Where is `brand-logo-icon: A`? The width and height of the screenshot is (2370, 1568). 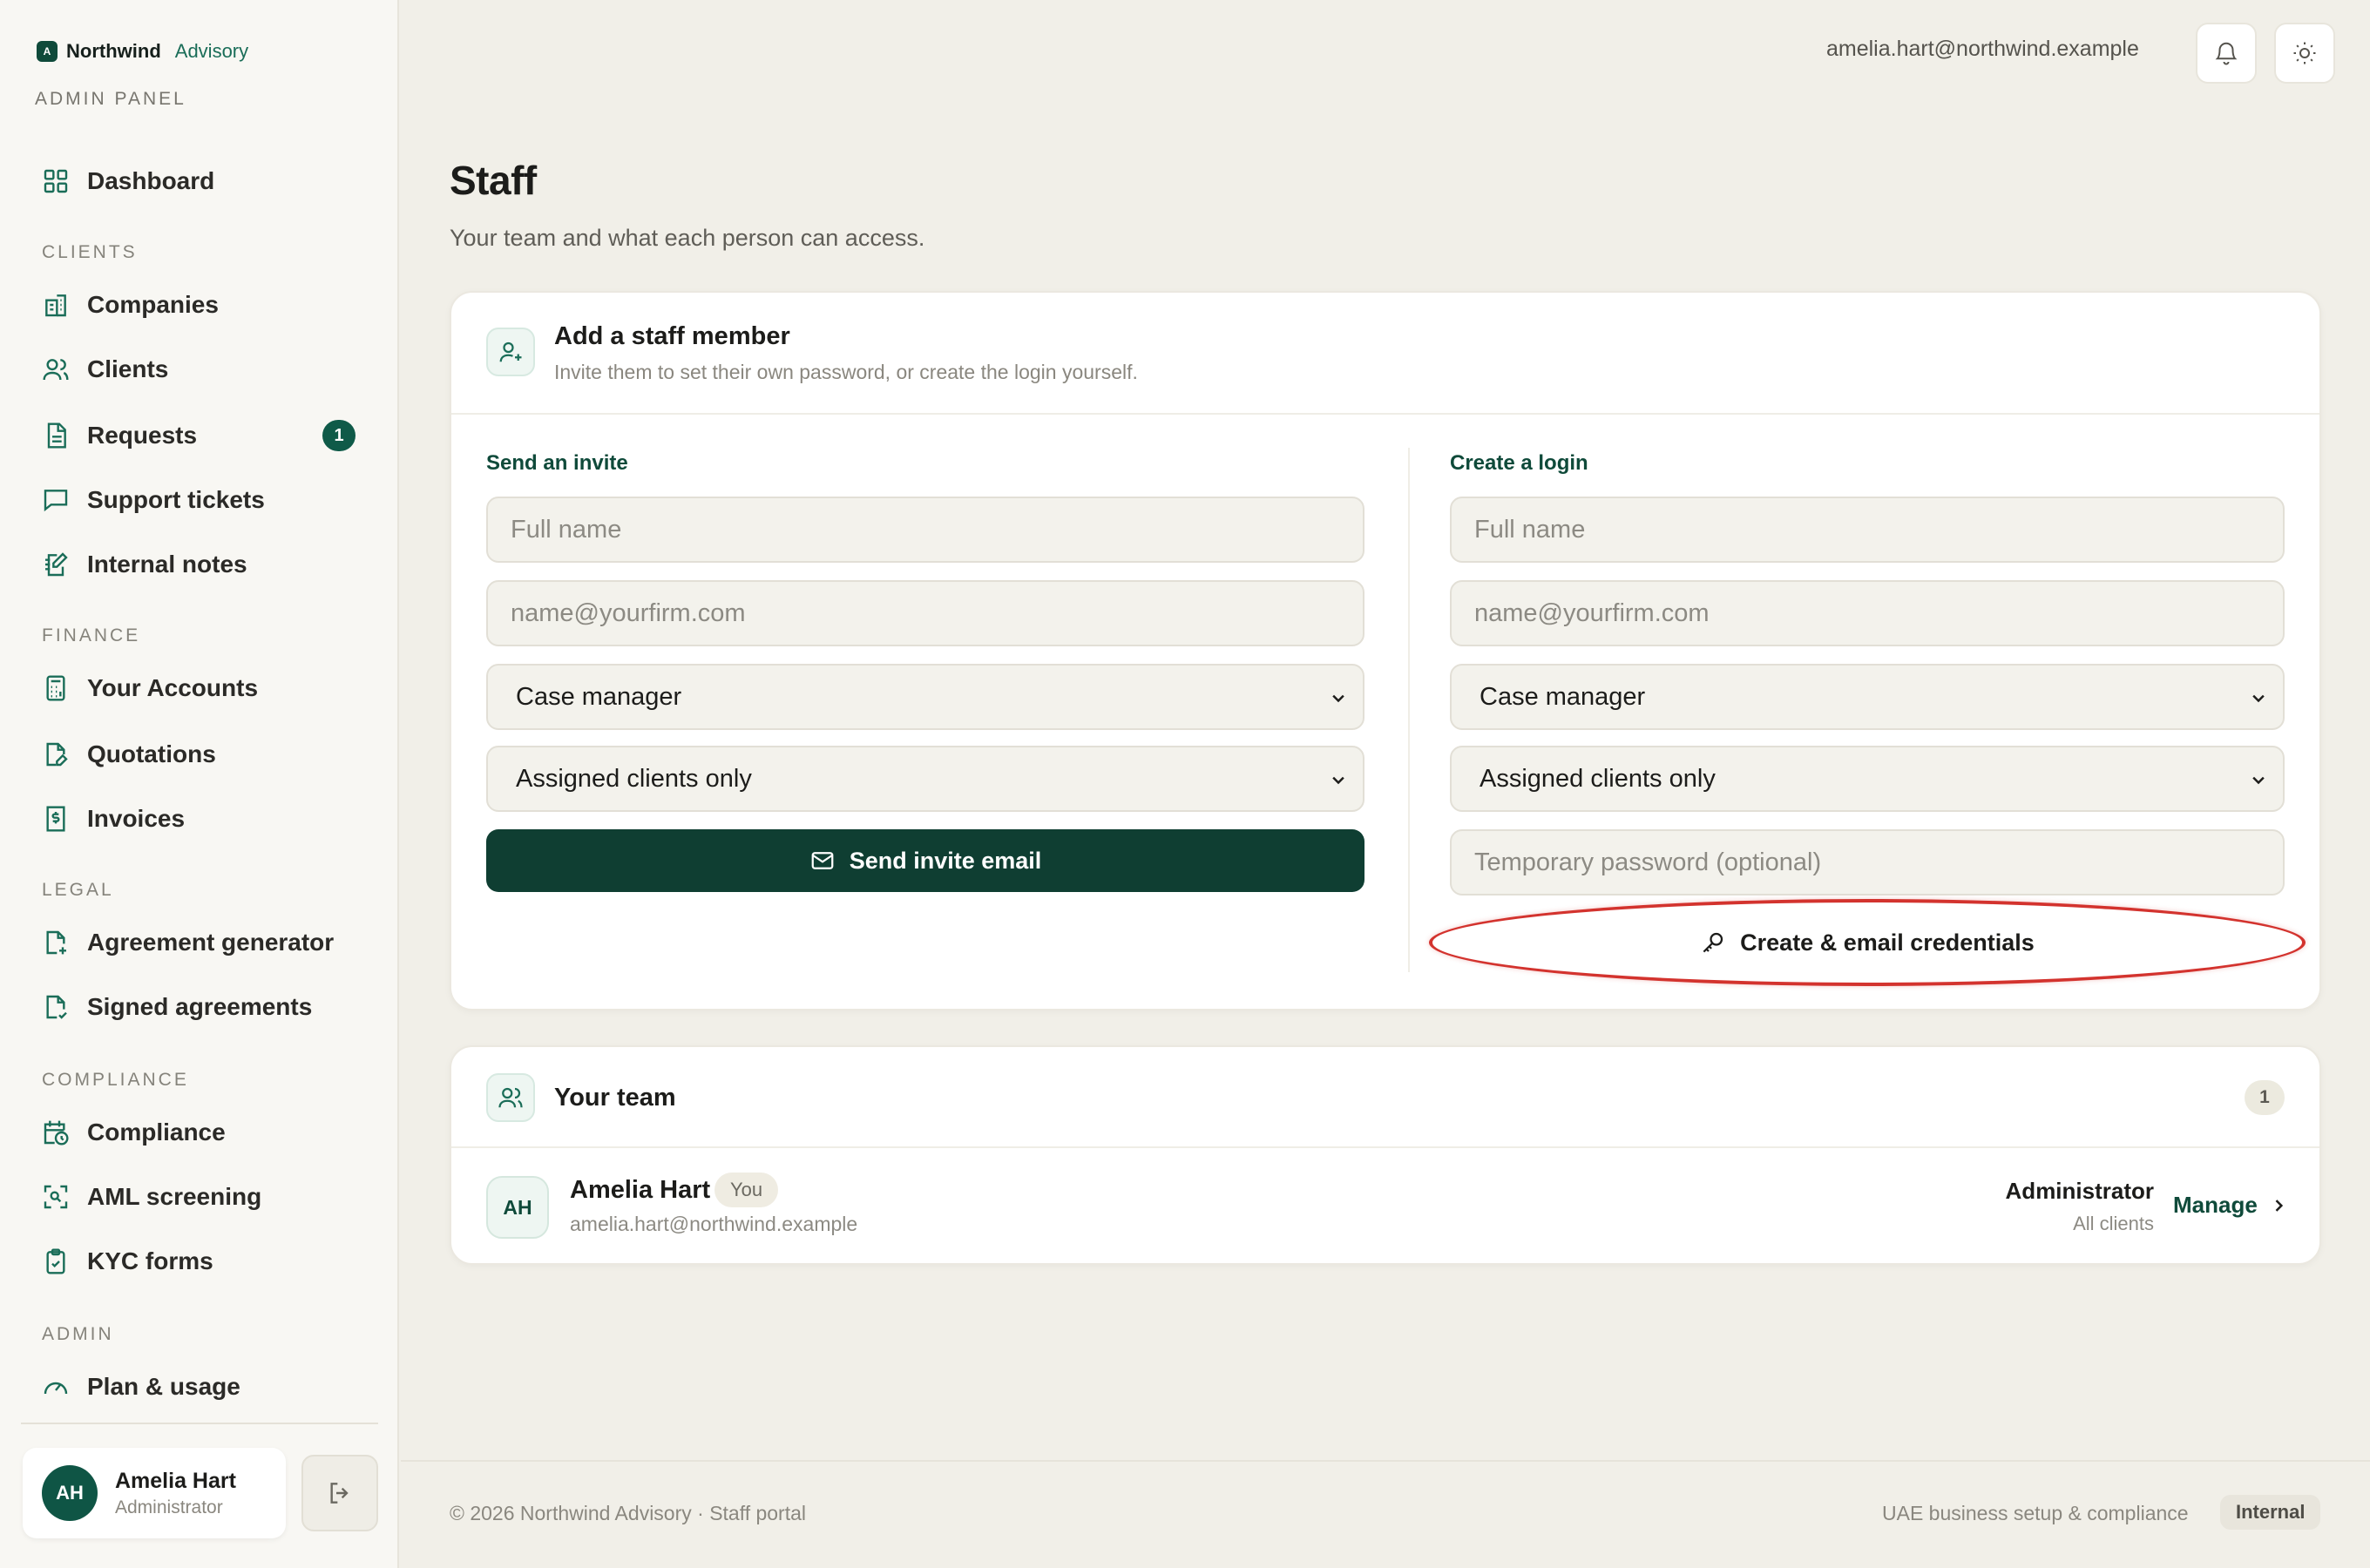 brand-logo-icon: A is located at coordinates (47, 52).